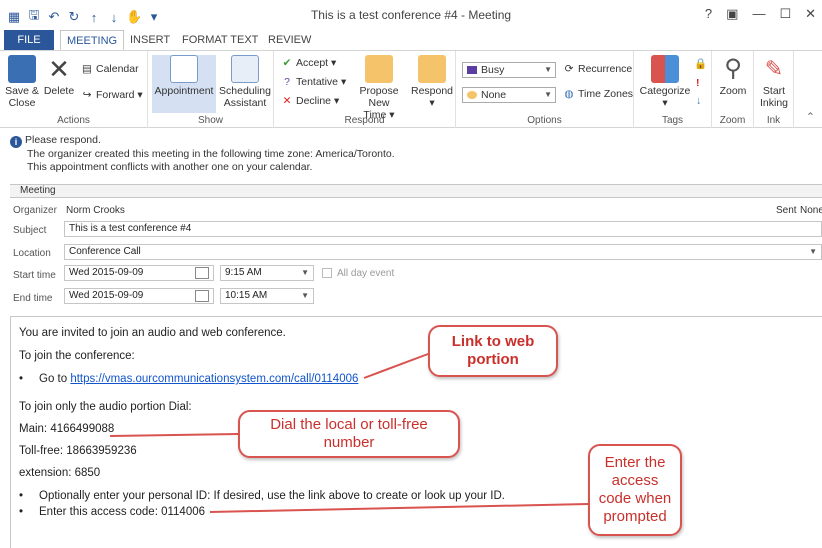 The height and width of the screenshot is (548, 822). I want to click on callout-web-link: Link to web portion, so click(493, 351).